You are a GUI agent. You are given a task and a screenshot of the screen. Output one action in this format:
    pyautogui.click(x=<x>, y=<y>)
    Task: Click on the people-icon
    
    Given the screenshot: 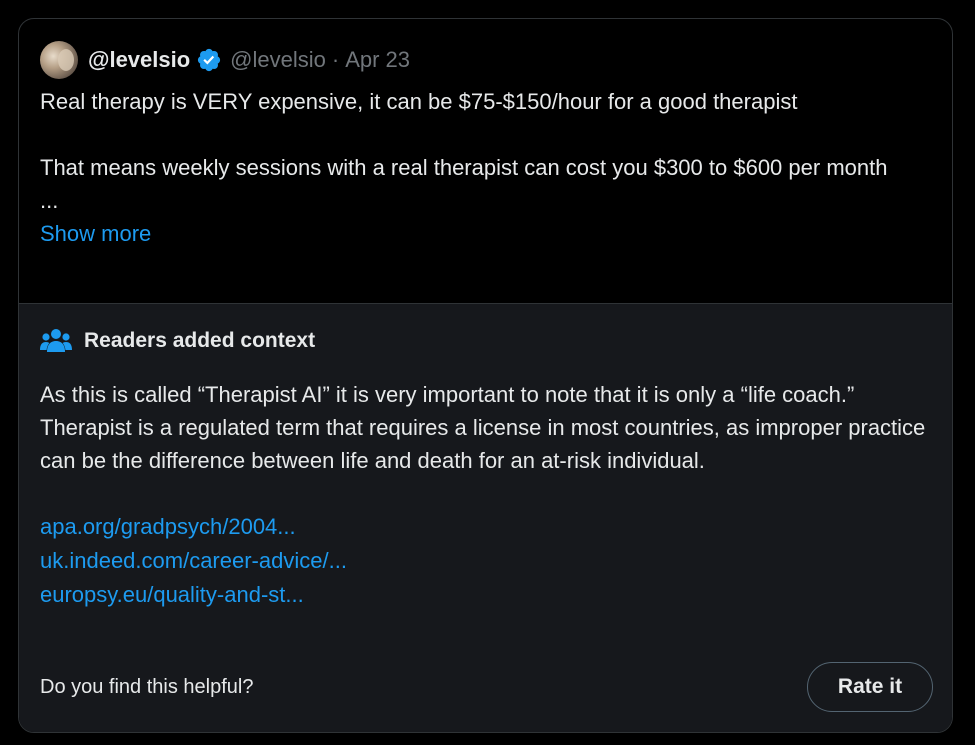 What is the action you would take?
    pyautogui.click(x=56, y=340)
    